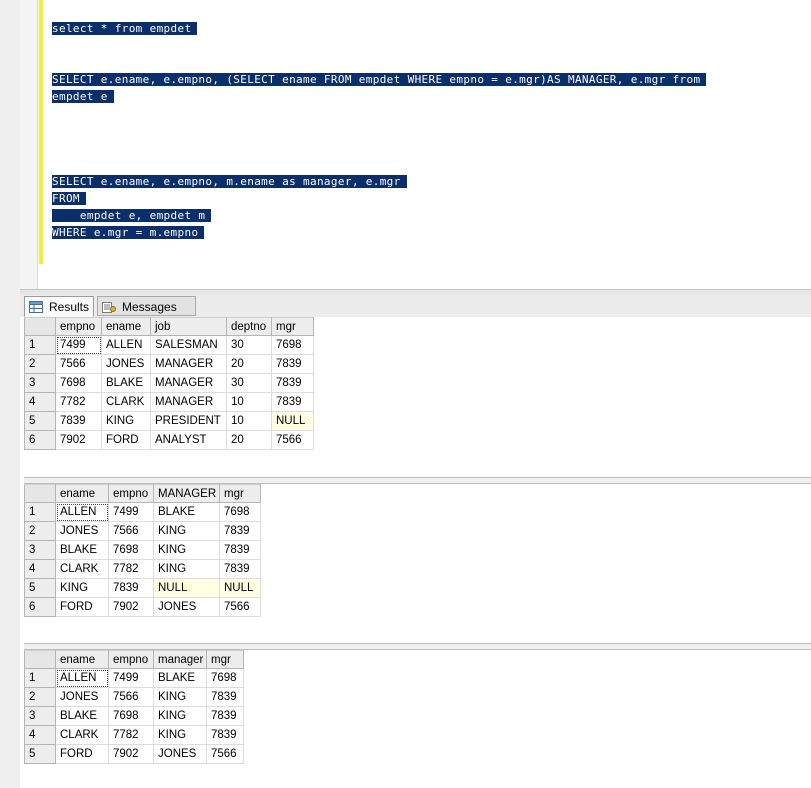 This screenshot has height=788, width=811. Describe the element at coordinates (188, 326) in the screenshot. I see `column-header: job` at that location.